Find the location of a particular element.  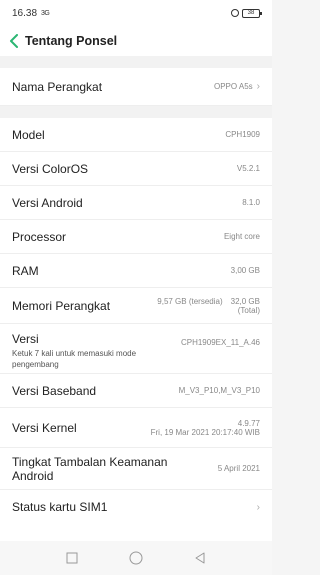

info-value: V5.2.1 is located at coordinates (248, 168).